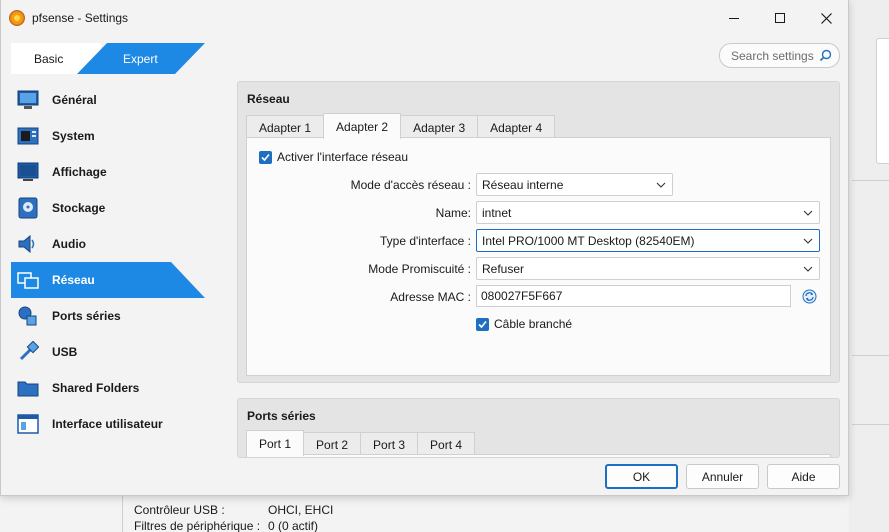 The width and height of the screenshot is (889, 532). I want to click on enable-adapter-checkbox, so click(265, 157).